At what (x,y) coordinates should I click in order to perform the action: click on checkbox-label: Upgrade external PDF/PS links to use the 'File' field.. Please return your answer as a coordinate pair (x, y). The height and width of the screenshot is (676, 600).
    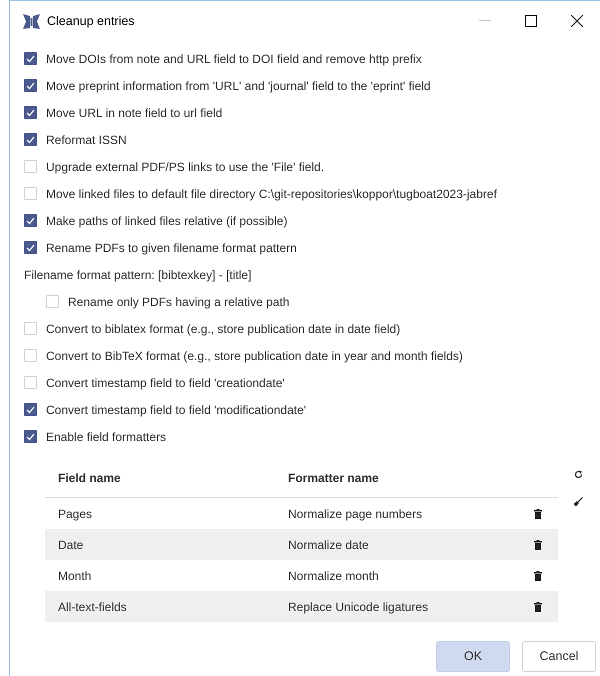
    Looking at the image, I should click on (185, 167).